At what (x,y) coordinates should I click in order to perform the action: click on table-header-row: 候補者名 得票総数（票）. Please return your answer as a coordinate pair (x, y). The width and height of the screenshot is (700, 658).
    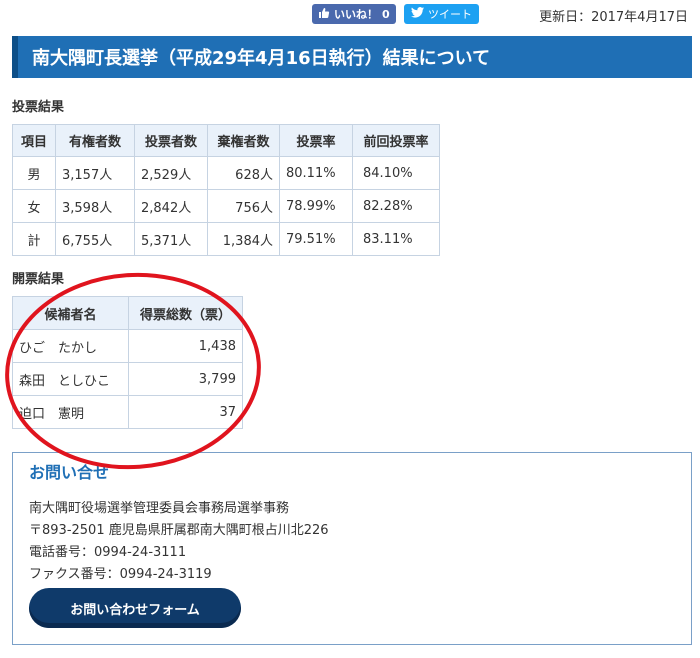
    Looking at the image, I should click on (127, 313).